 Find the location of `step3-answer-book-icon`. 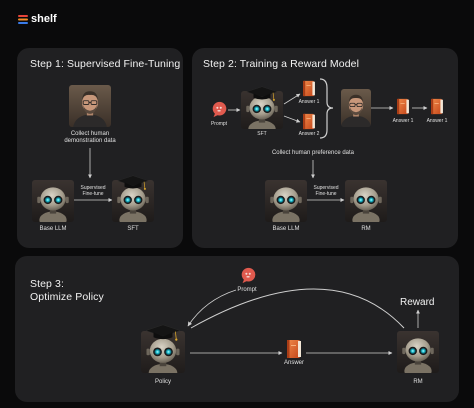

step3-answer-book-icon is located at coordinates (294, 349).